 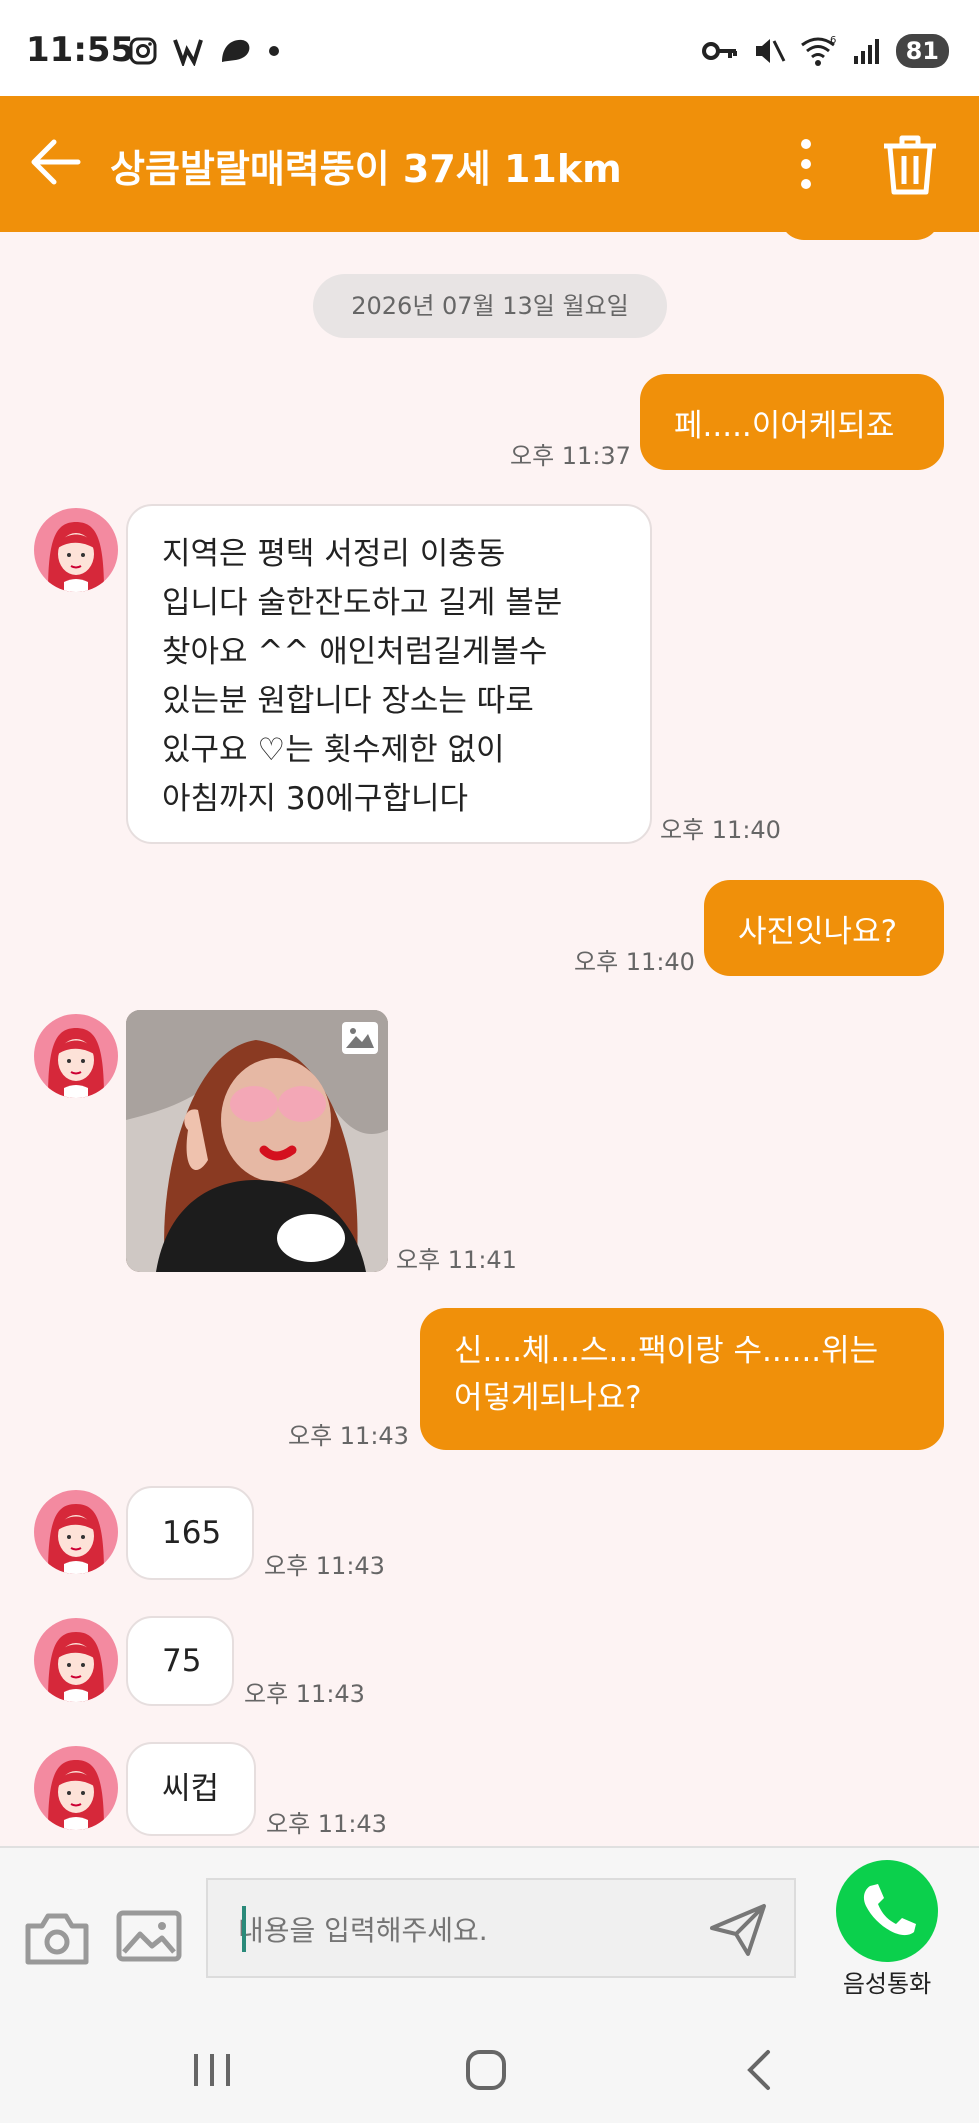 What do you see at coordinates (56, 162) in the screenshot?
I see `back-arrow-icon` at bounding box center [56, 162].